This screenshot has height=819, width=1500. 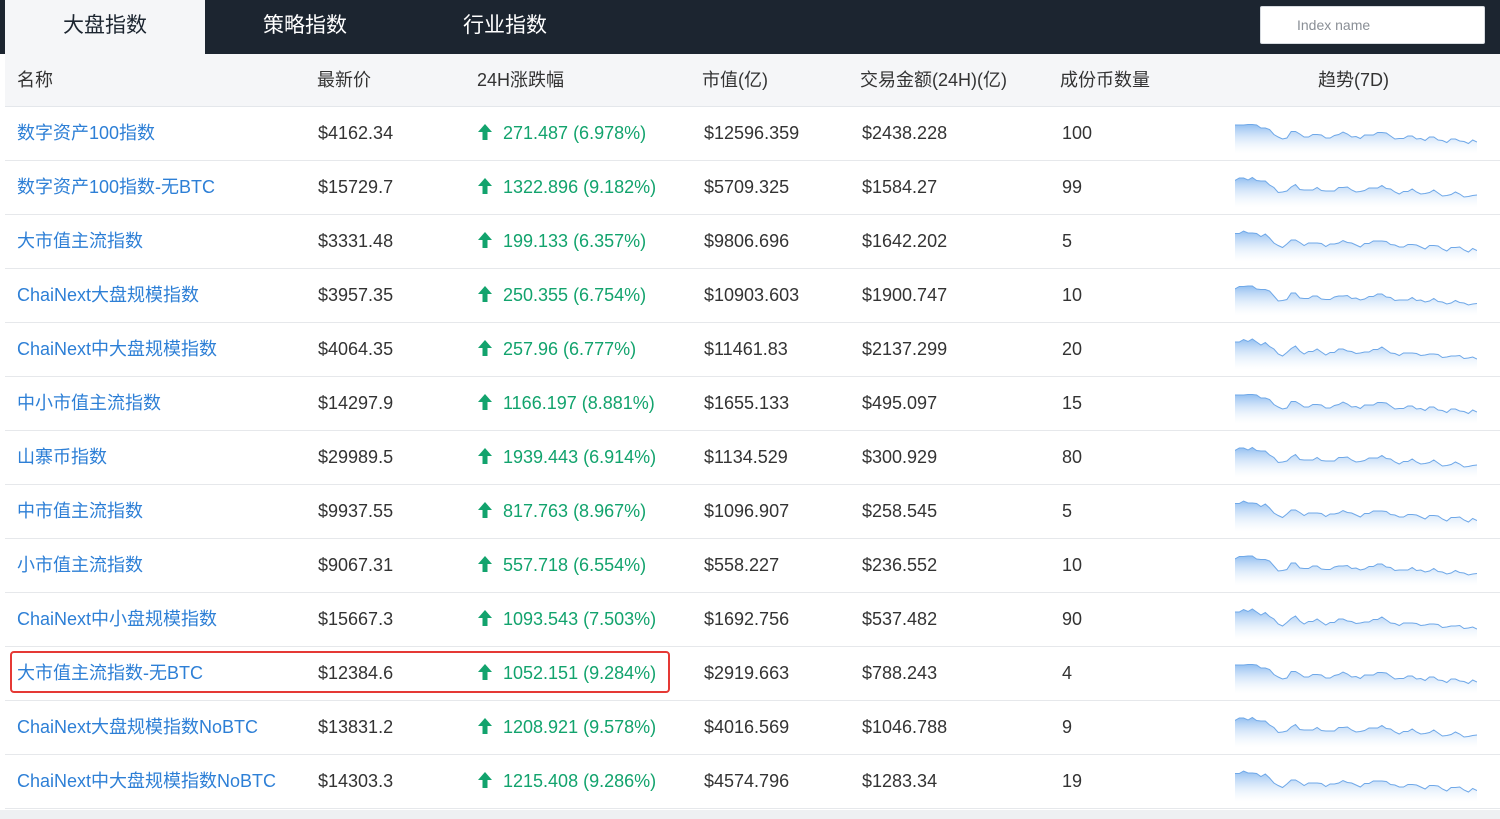 What do you see at coordinates (747, 403) in the screenshot?
I see `market-cap: $1655.133` at bounding box center [747, 403].